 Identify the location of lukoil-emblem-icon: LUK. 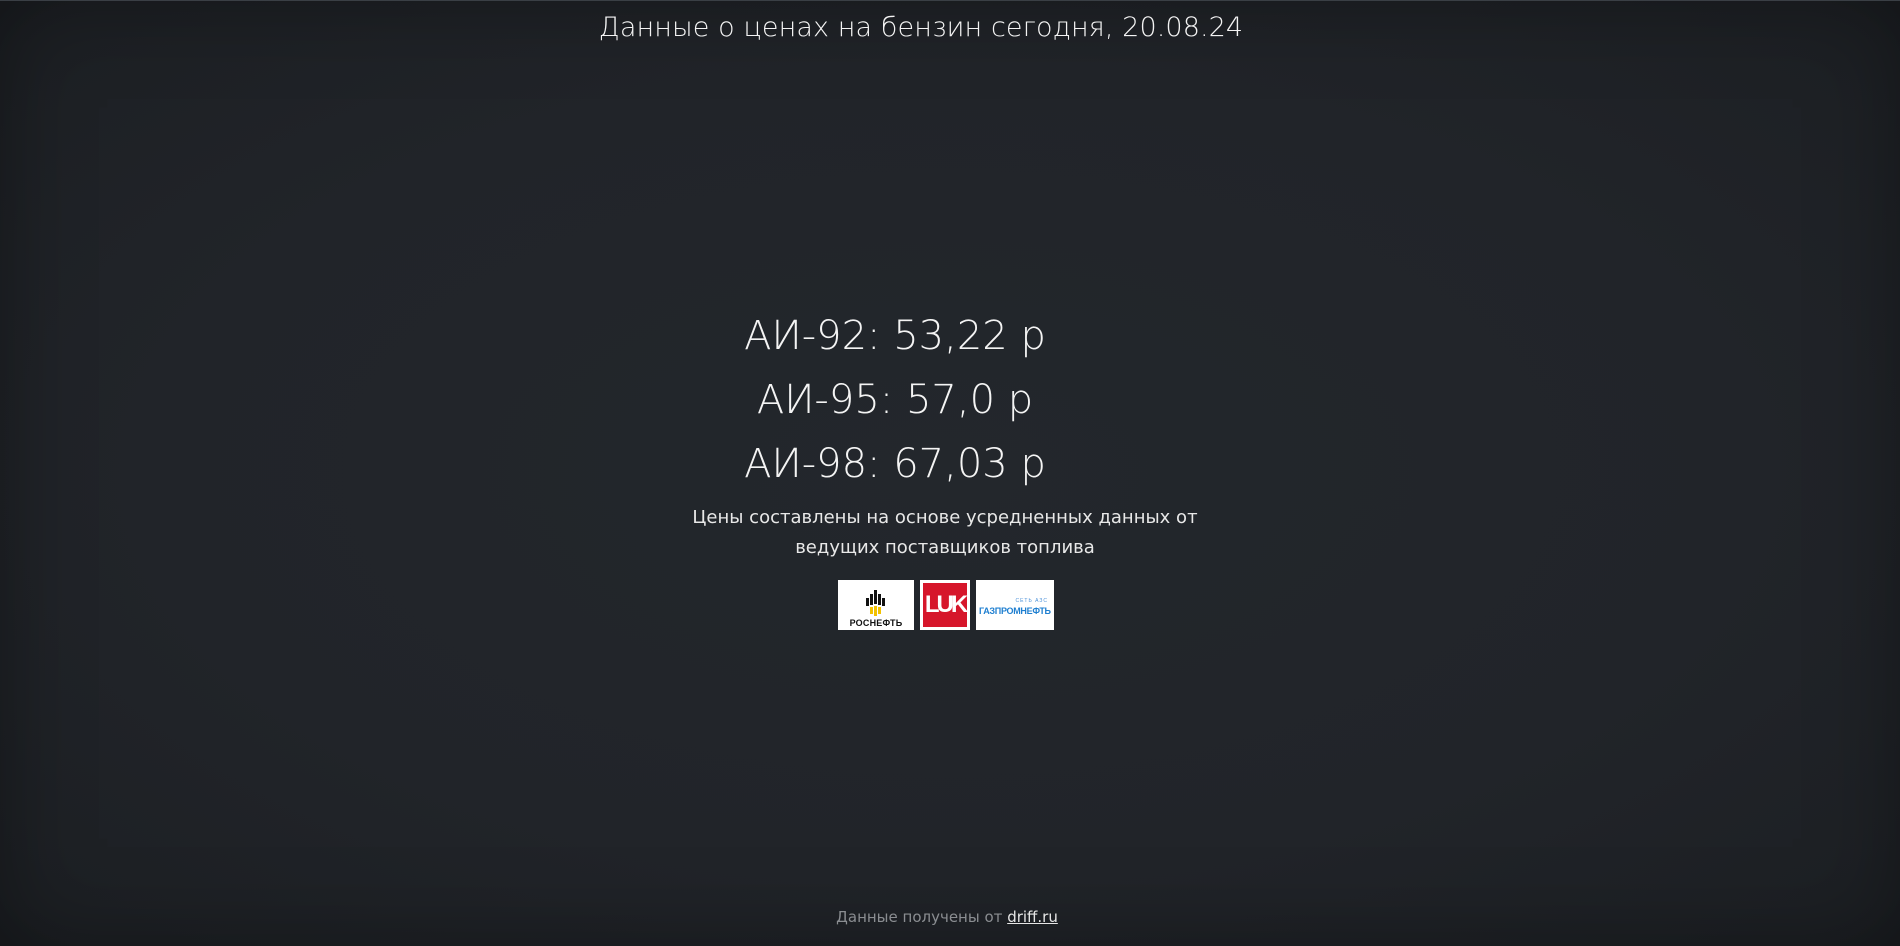
(945, 605).